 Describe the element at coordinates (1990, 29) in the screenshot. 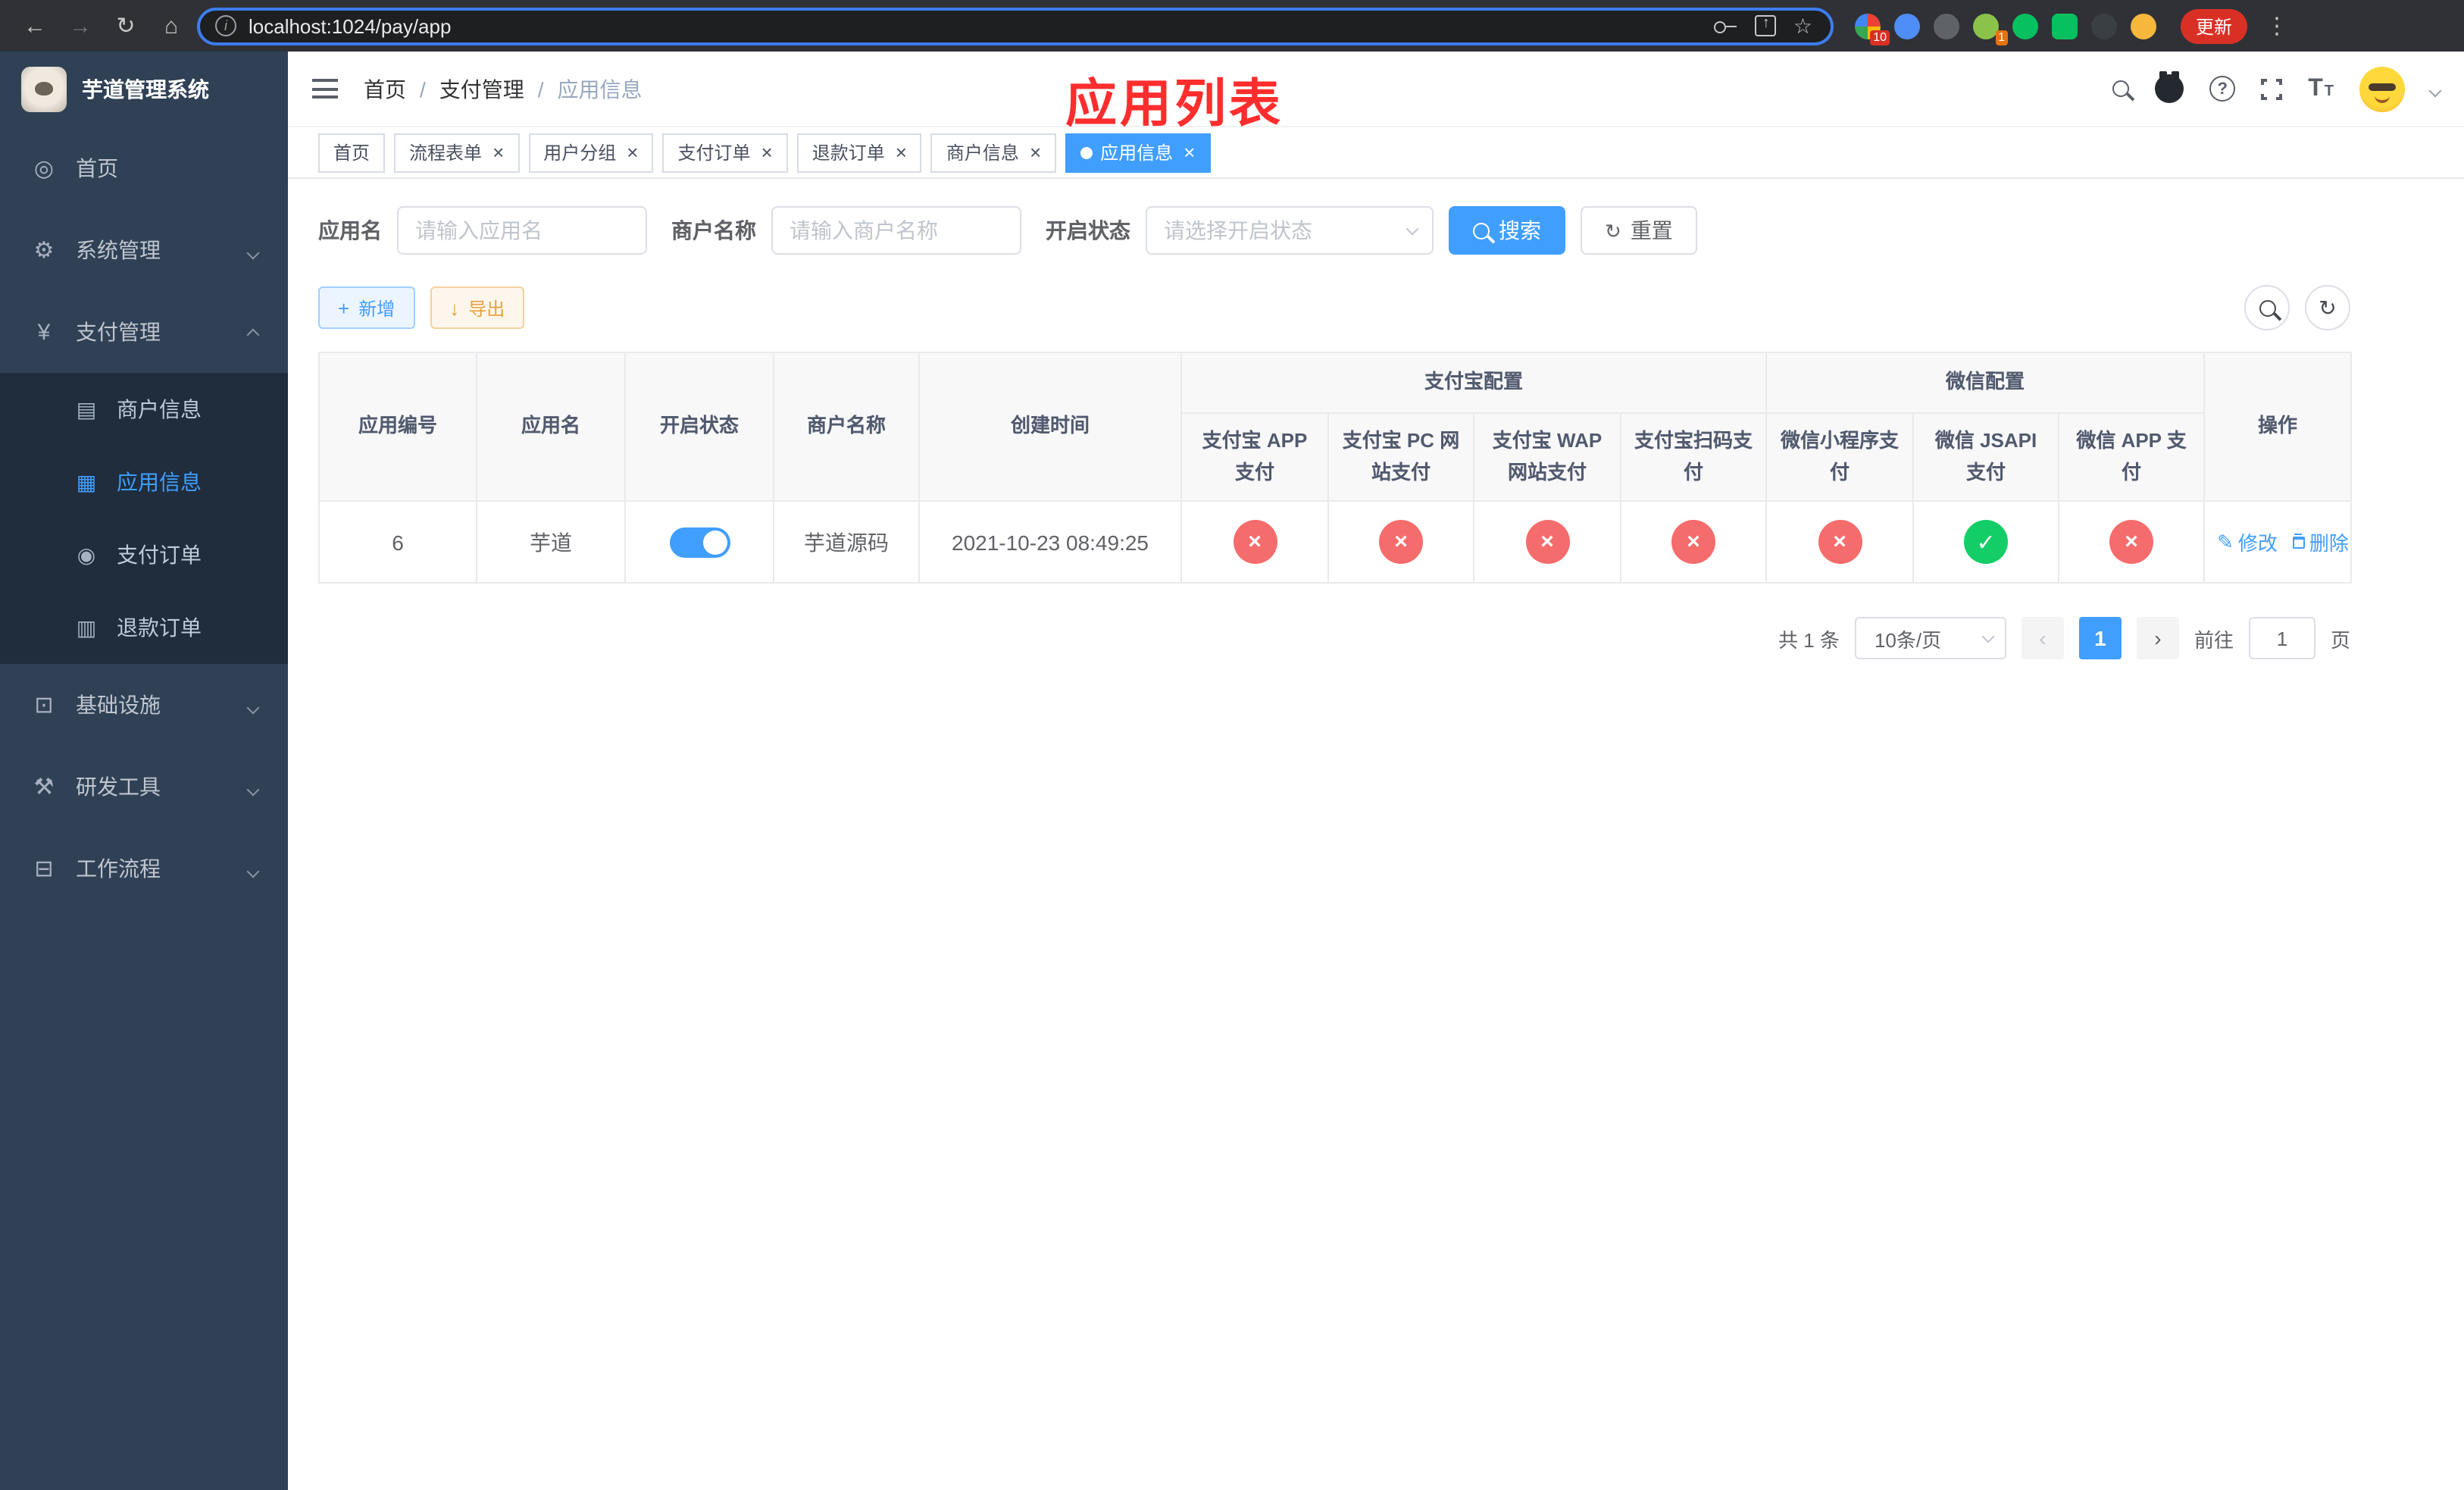

I see `extension-icon: 1` at that location.